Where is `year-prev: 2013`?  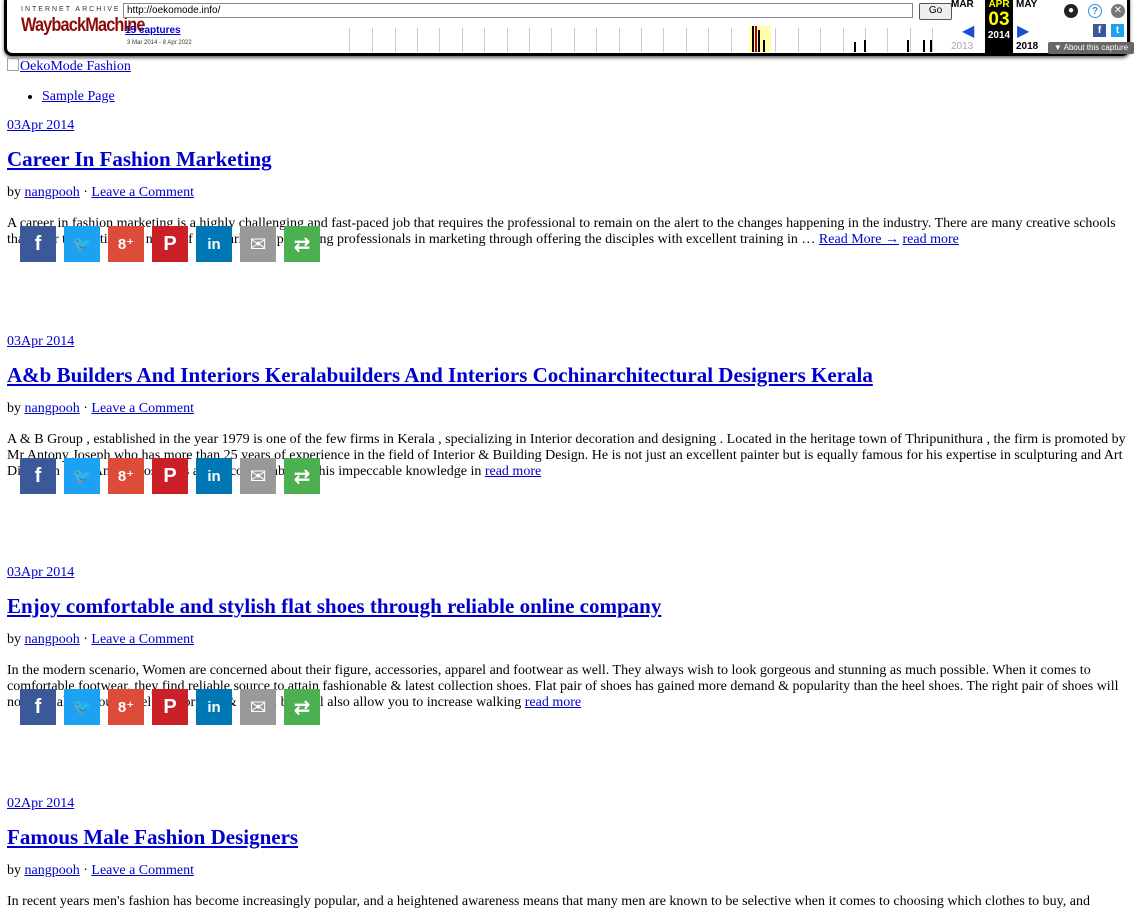 year-prev: 2013 is located at coordinates (962, 46).